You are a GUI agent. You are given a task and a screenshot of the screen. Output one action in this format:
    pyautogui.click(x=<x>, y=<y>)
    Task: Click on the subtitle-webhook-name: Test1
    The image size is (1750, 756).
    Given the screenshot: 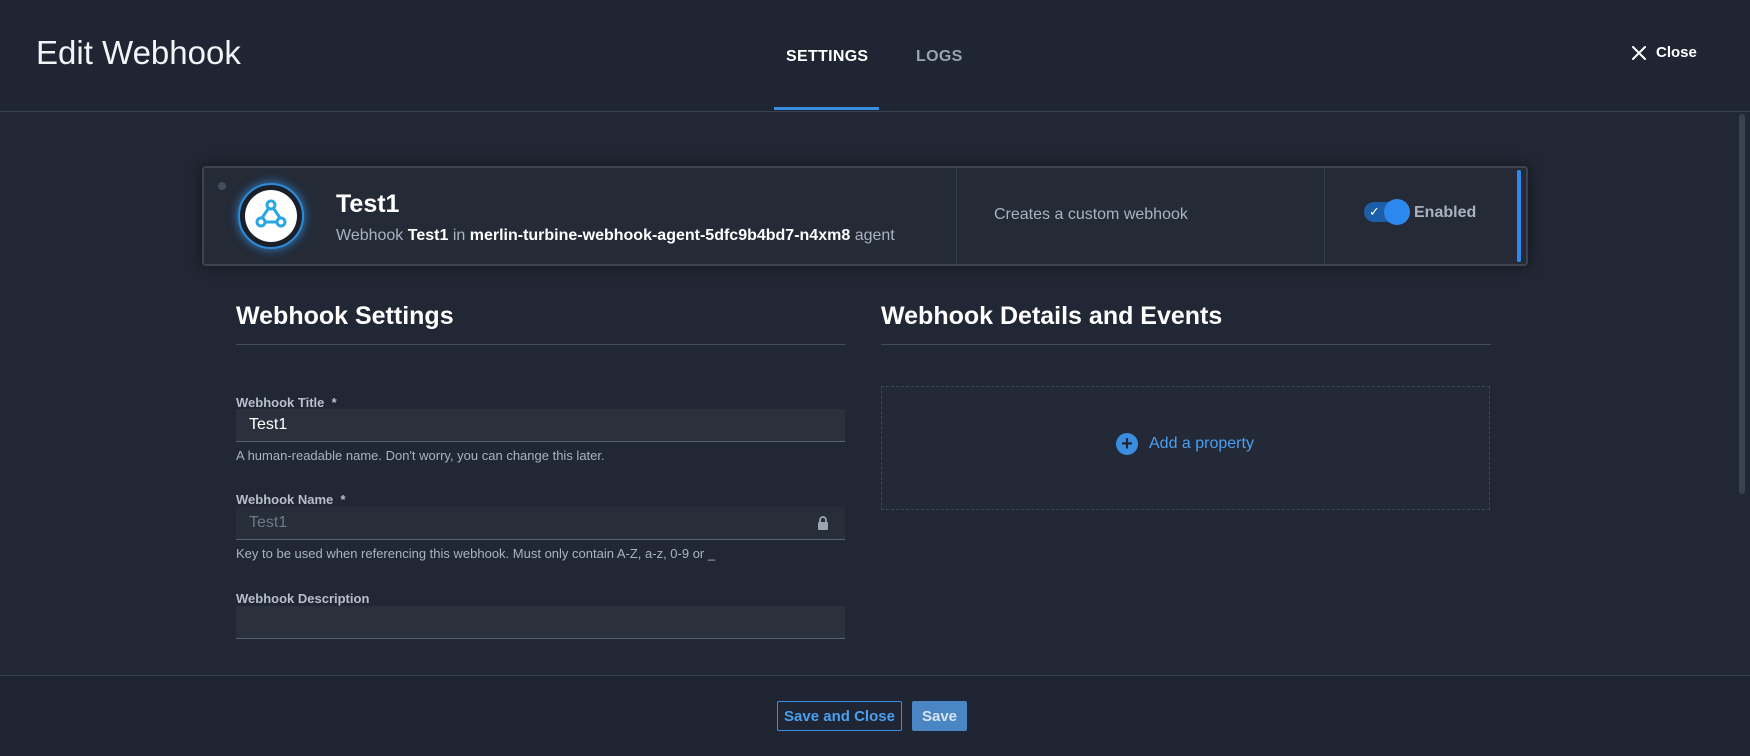 What is the action you would take?
    pyautogui.click(x=428, y=235)
    